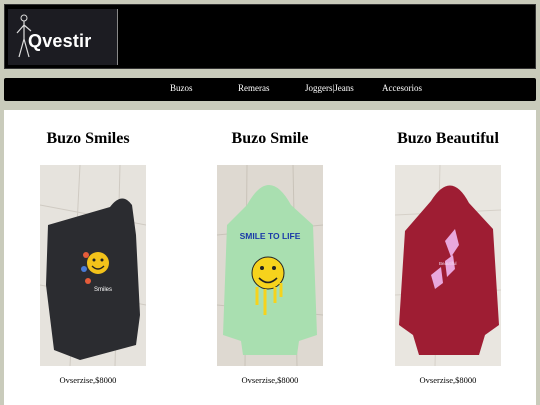 The height and width of the screenshot is (405, 540). Describe the element at coordinates (88, 138) in the screenshot. I see `product-title: Buzo Smiles` at that location.